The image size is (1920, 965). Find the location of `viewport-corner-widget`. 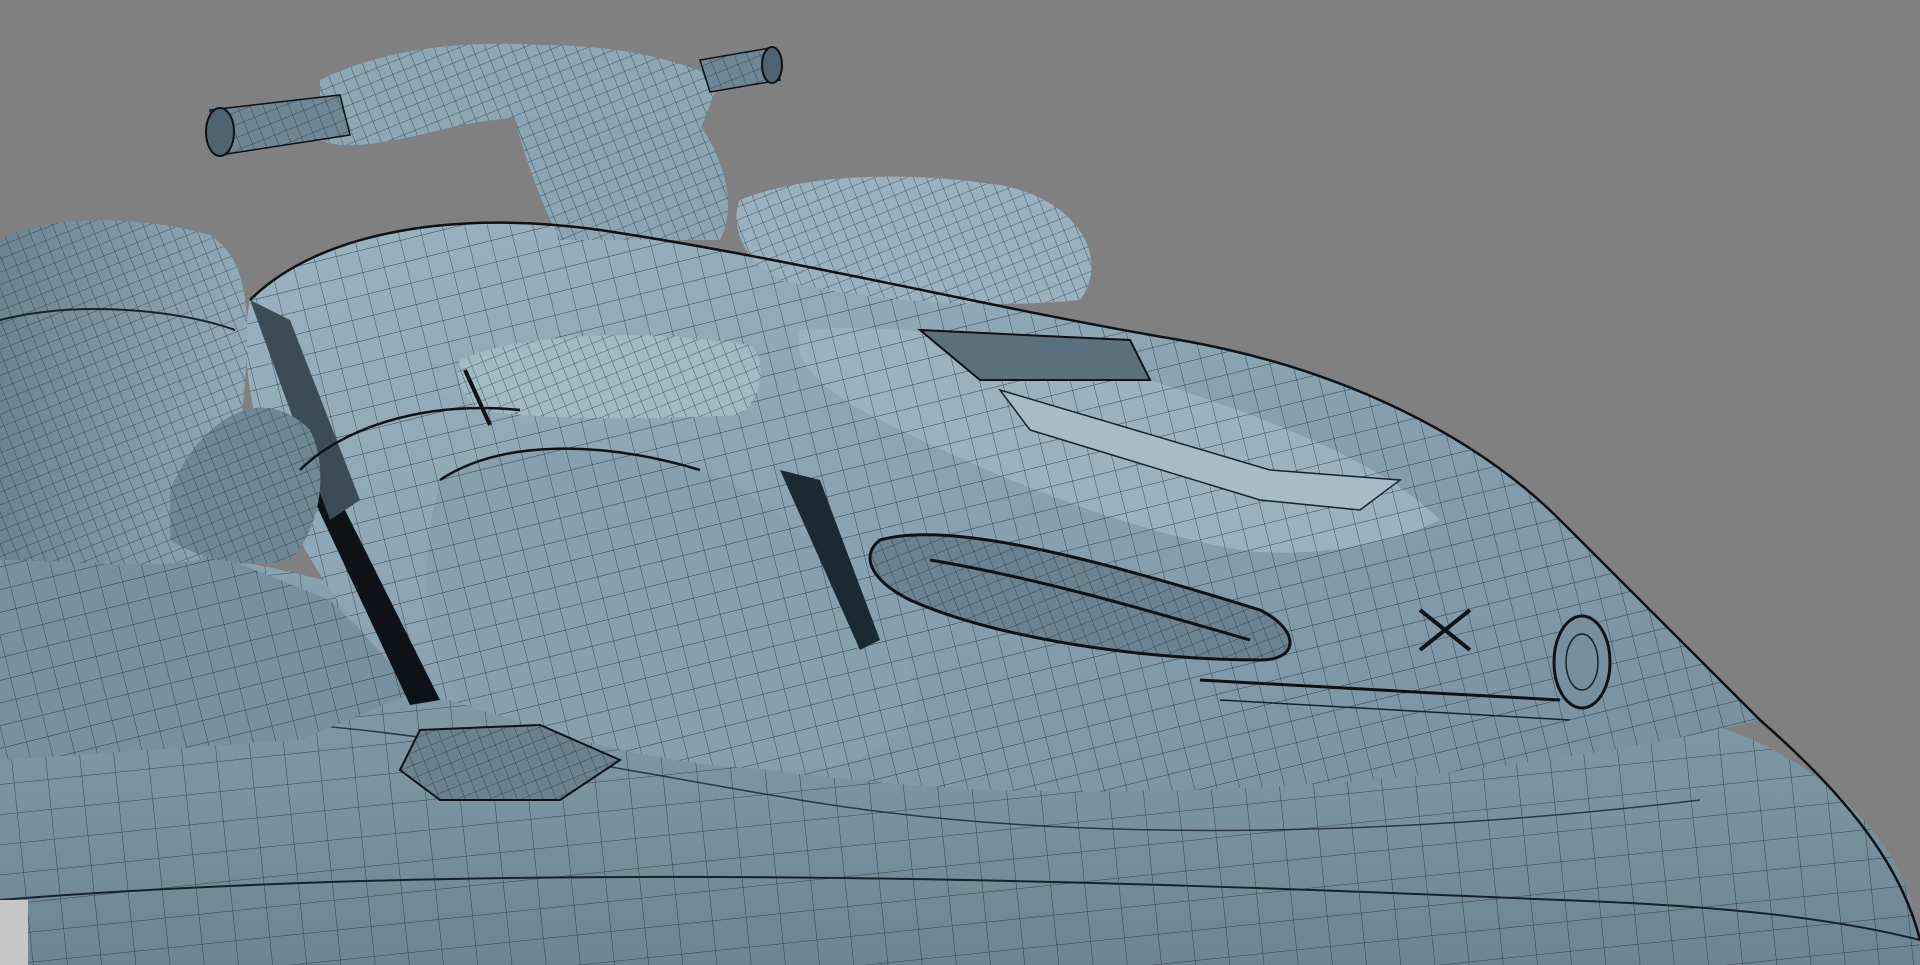

viewport-corner-widget is located at coordinates (14, 932).